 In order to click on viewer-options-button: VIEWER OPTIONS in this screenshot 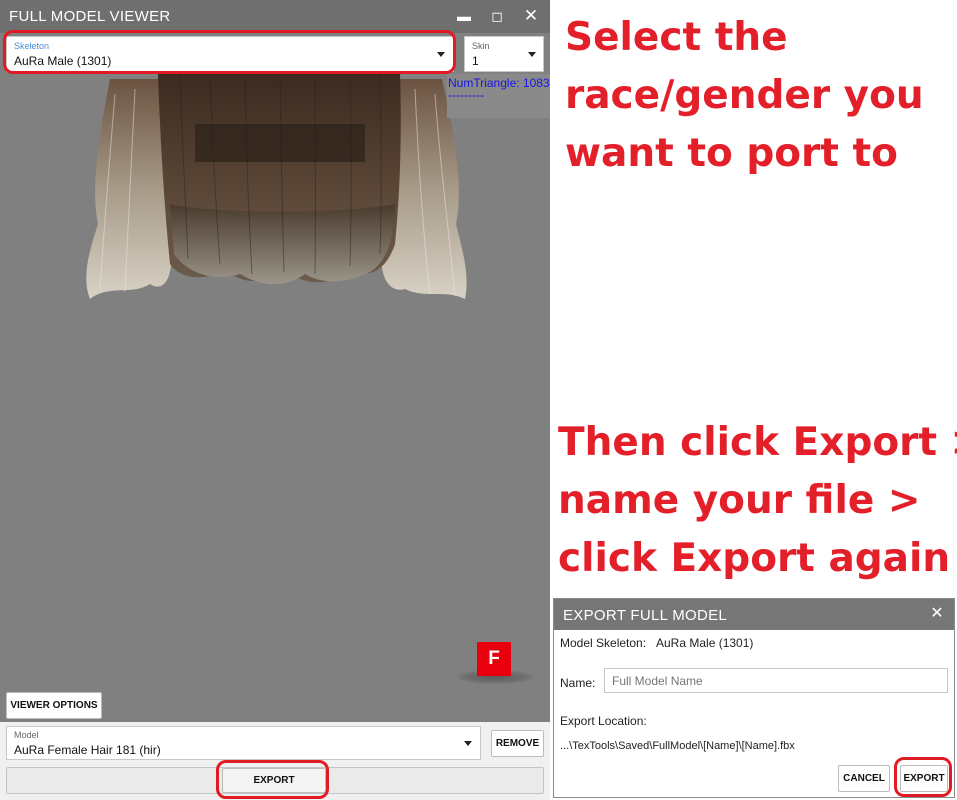, I will do `click(54, 705)`.